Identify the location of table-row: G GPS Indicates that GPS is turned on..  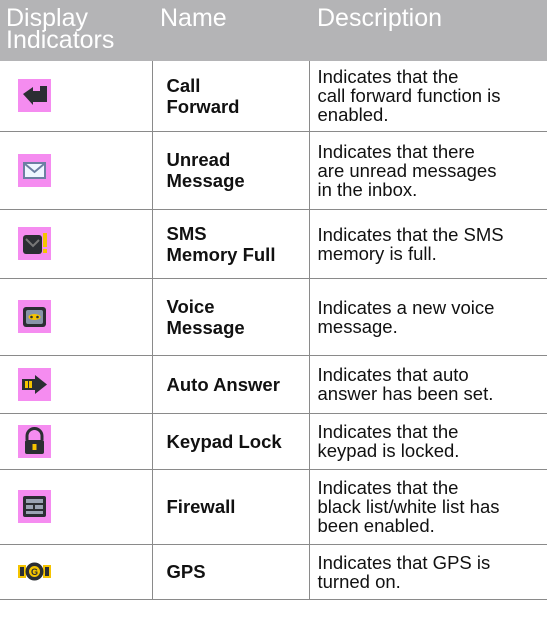
(273, 572).